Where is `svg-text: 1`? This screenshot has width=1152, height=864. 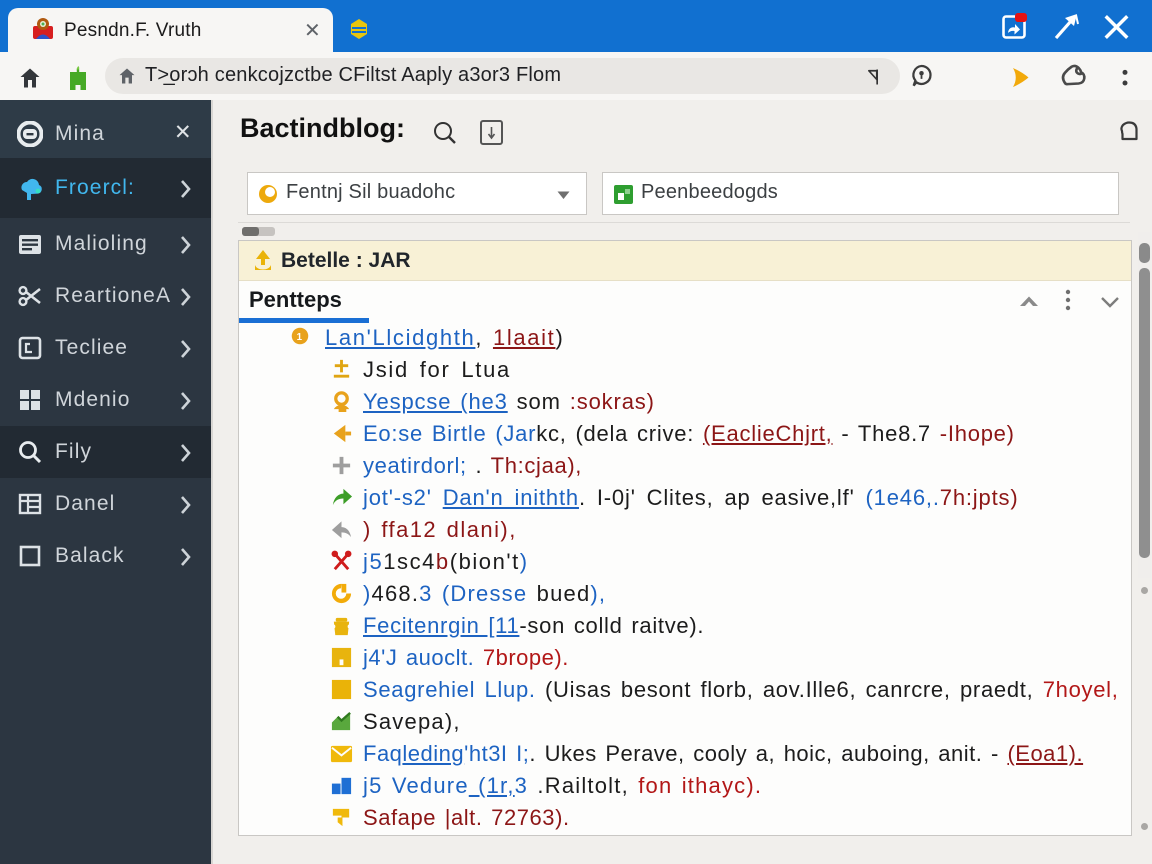 svg-text: 1 is located at coordinates (300, 337).